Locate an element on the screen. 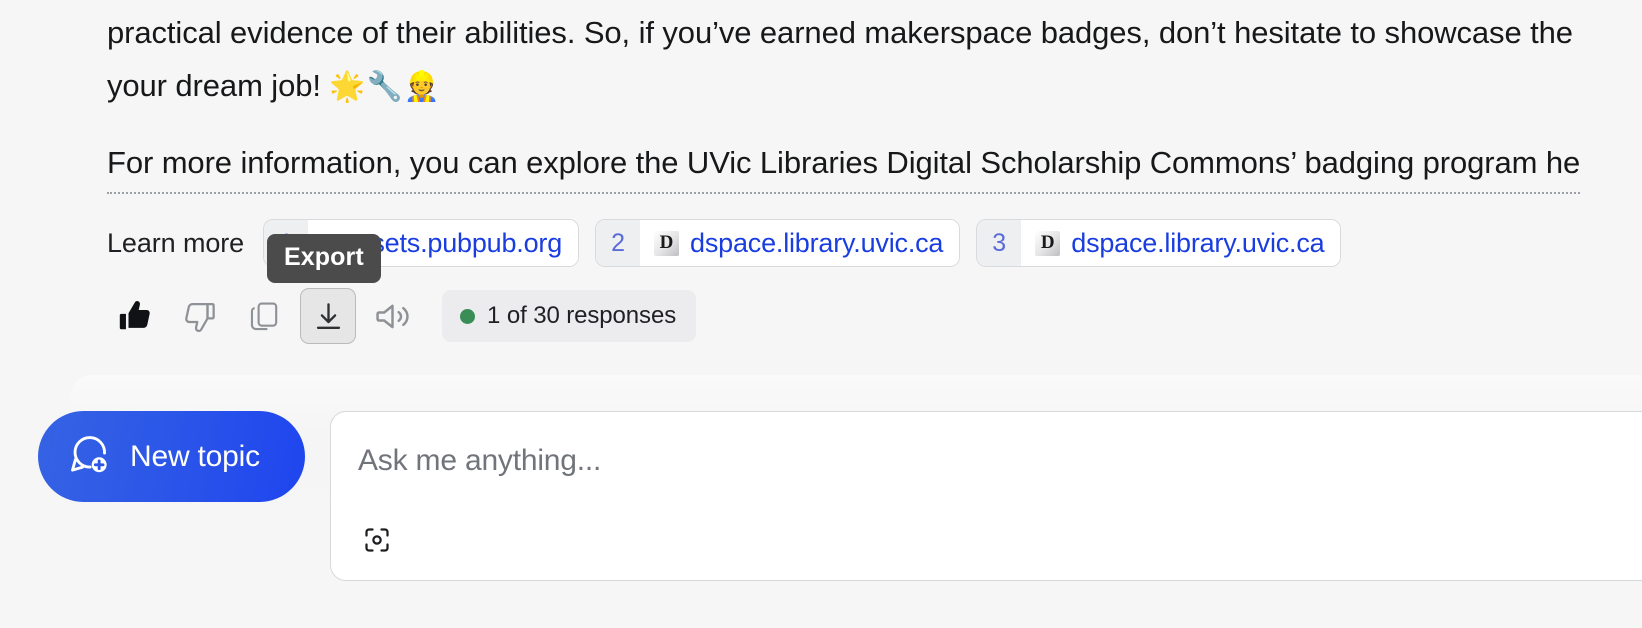  thumbs-up-button is located at coordinates (136, 316).